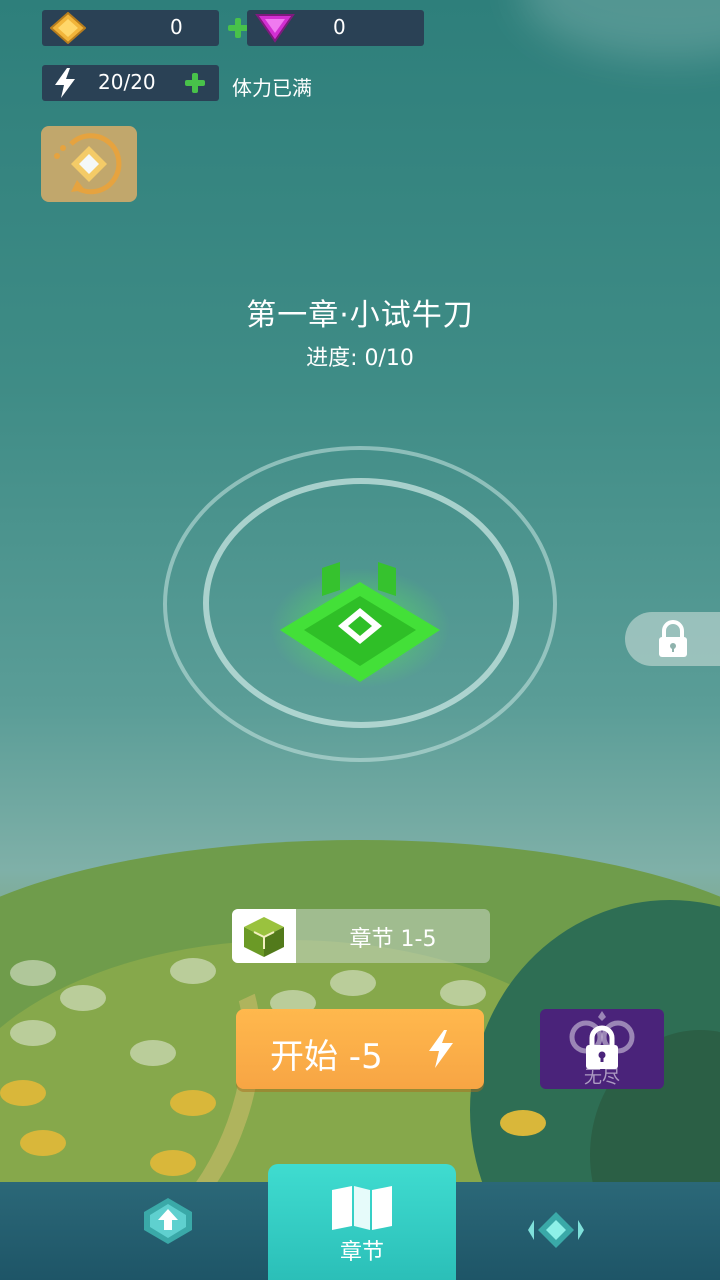 Image resolution: width=720 pixels, height=1280 pixels. I want to click on next-chapter-lock-button, so click(672, 639).